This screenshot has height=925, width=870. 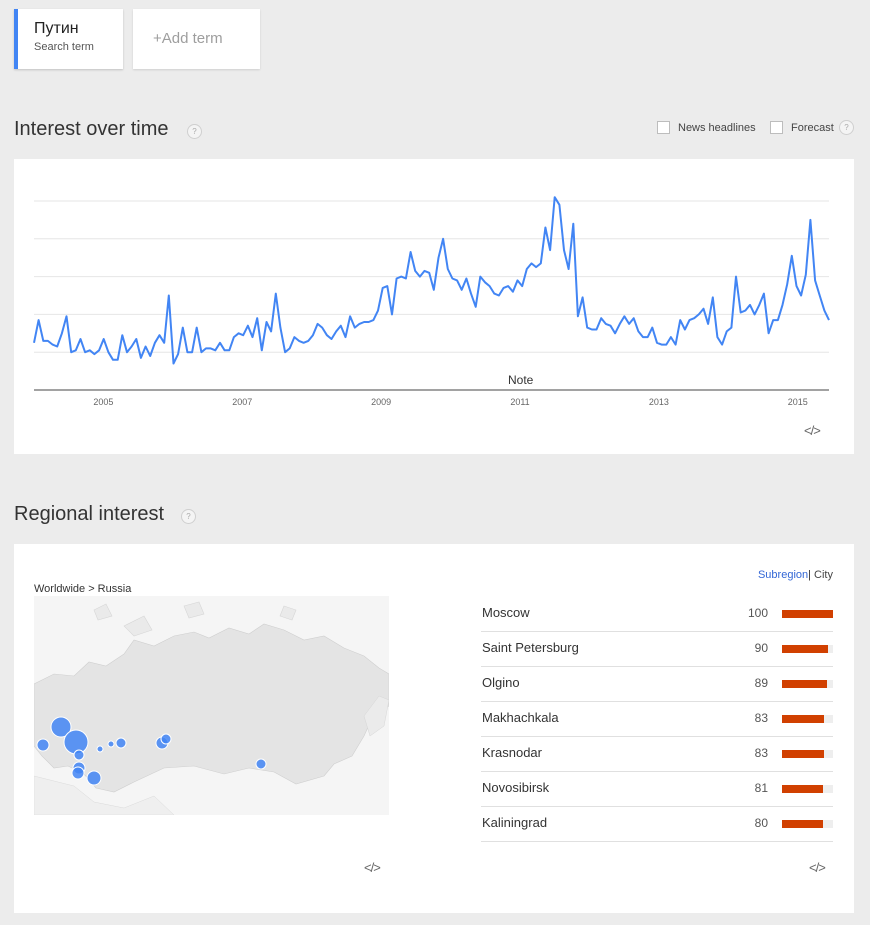 What do you see at coordinates (89, 514) in the screenshot?
I see `regional-interest-title: Regional interest` at bounding box center [89, 514].